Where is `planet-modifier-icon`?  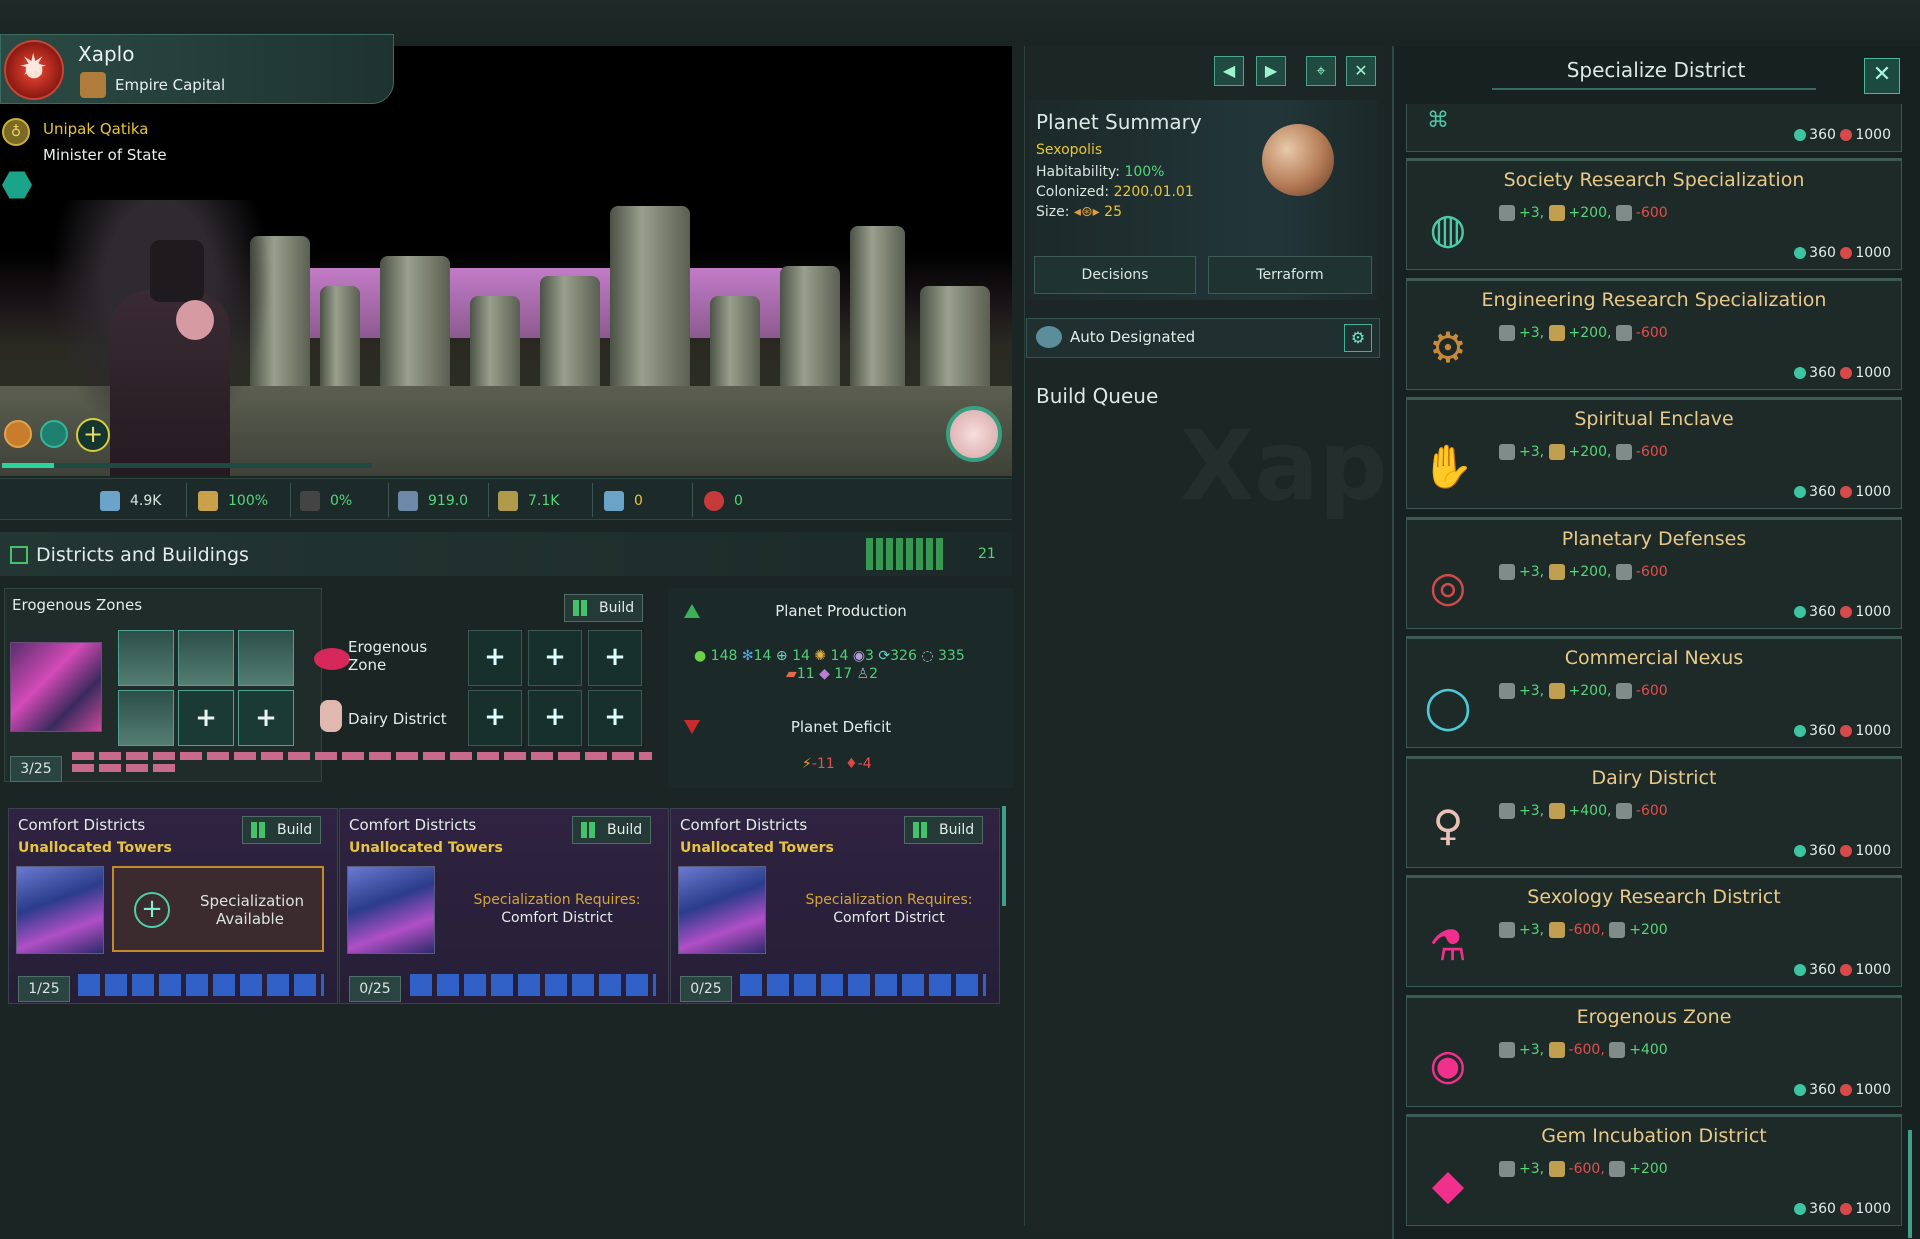
planet-modifier-icon is located at coordinates (974, 434).